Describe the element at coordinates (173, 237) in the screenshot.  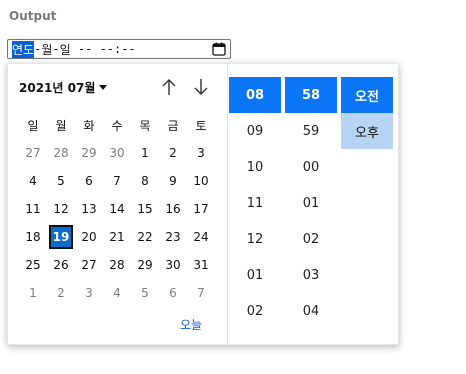
I see `calendar-day: 23` at that location.